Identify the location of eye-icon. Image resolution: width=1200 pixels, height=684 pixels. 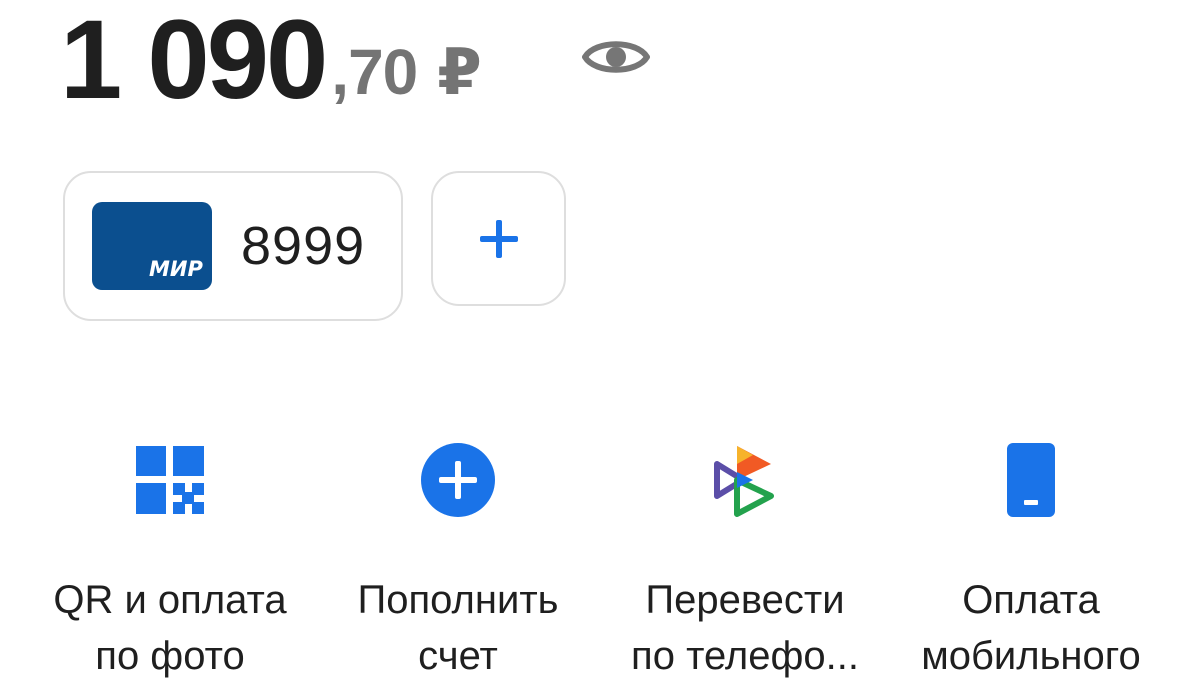
(616, 57).